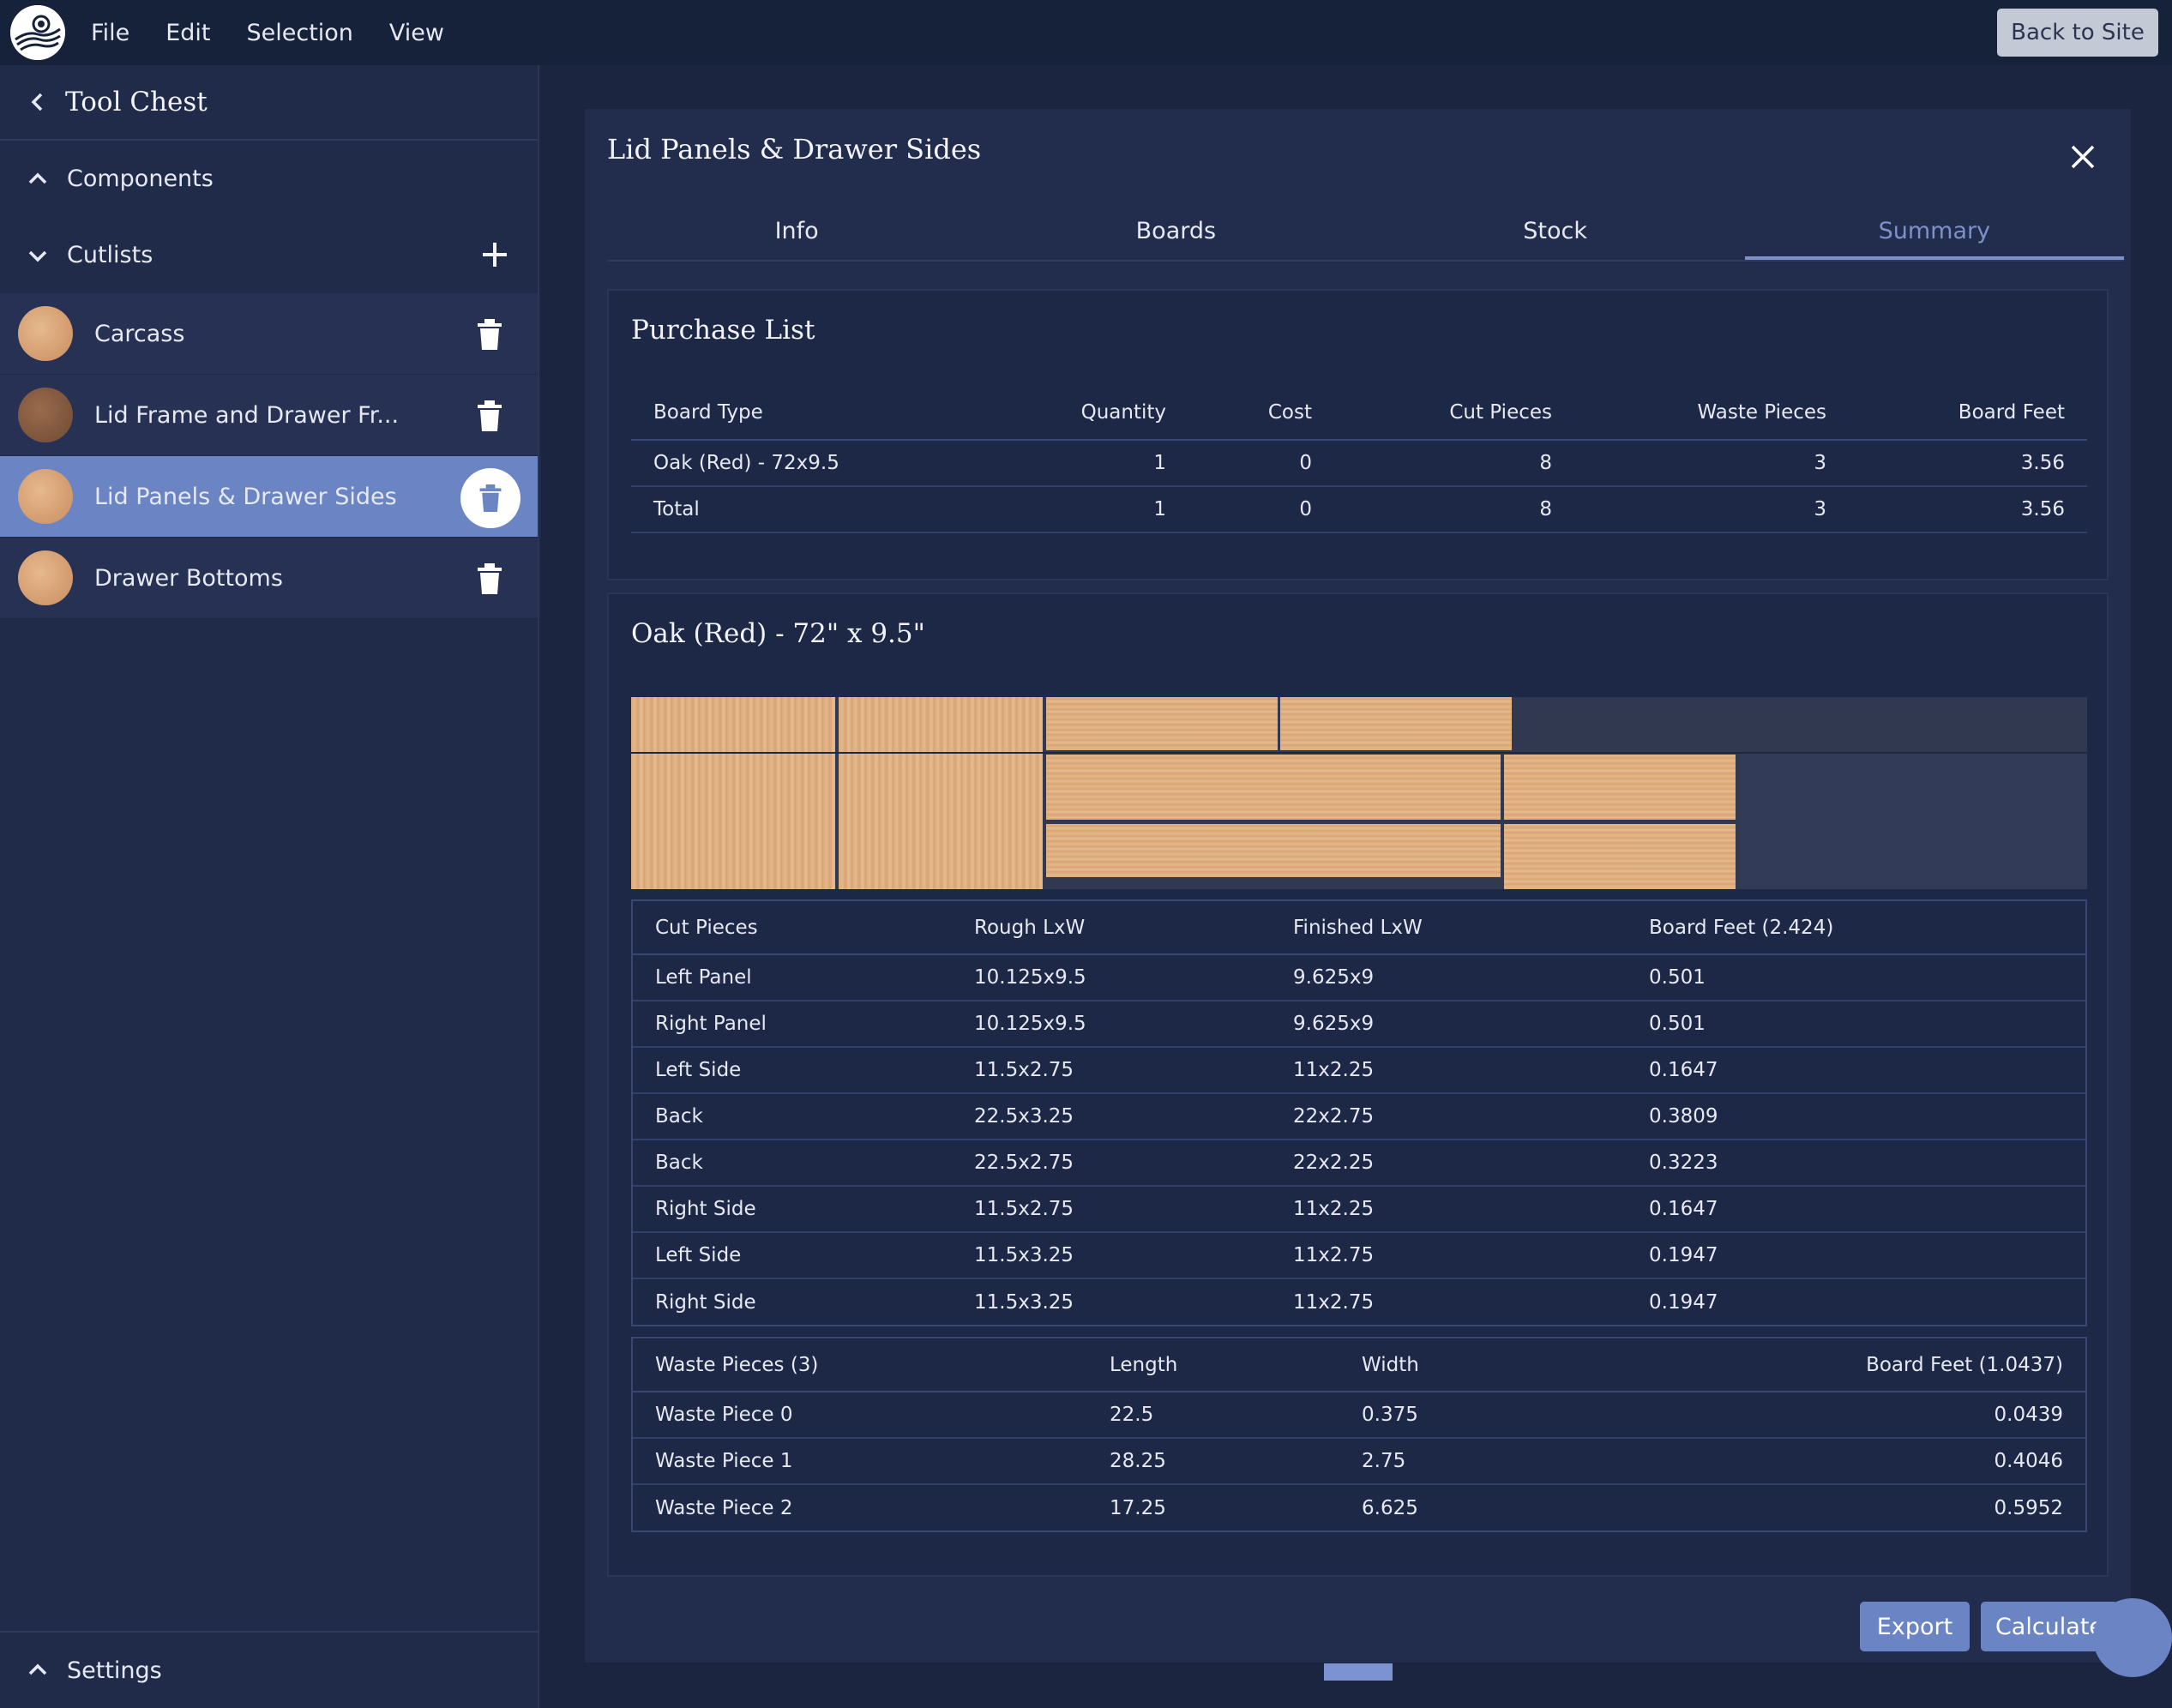 The image size is (2172, 1708). What do you see at coordinates (416, 33) in the screenshot?
I see `menu-view: View` at bounding box center [416, 33].